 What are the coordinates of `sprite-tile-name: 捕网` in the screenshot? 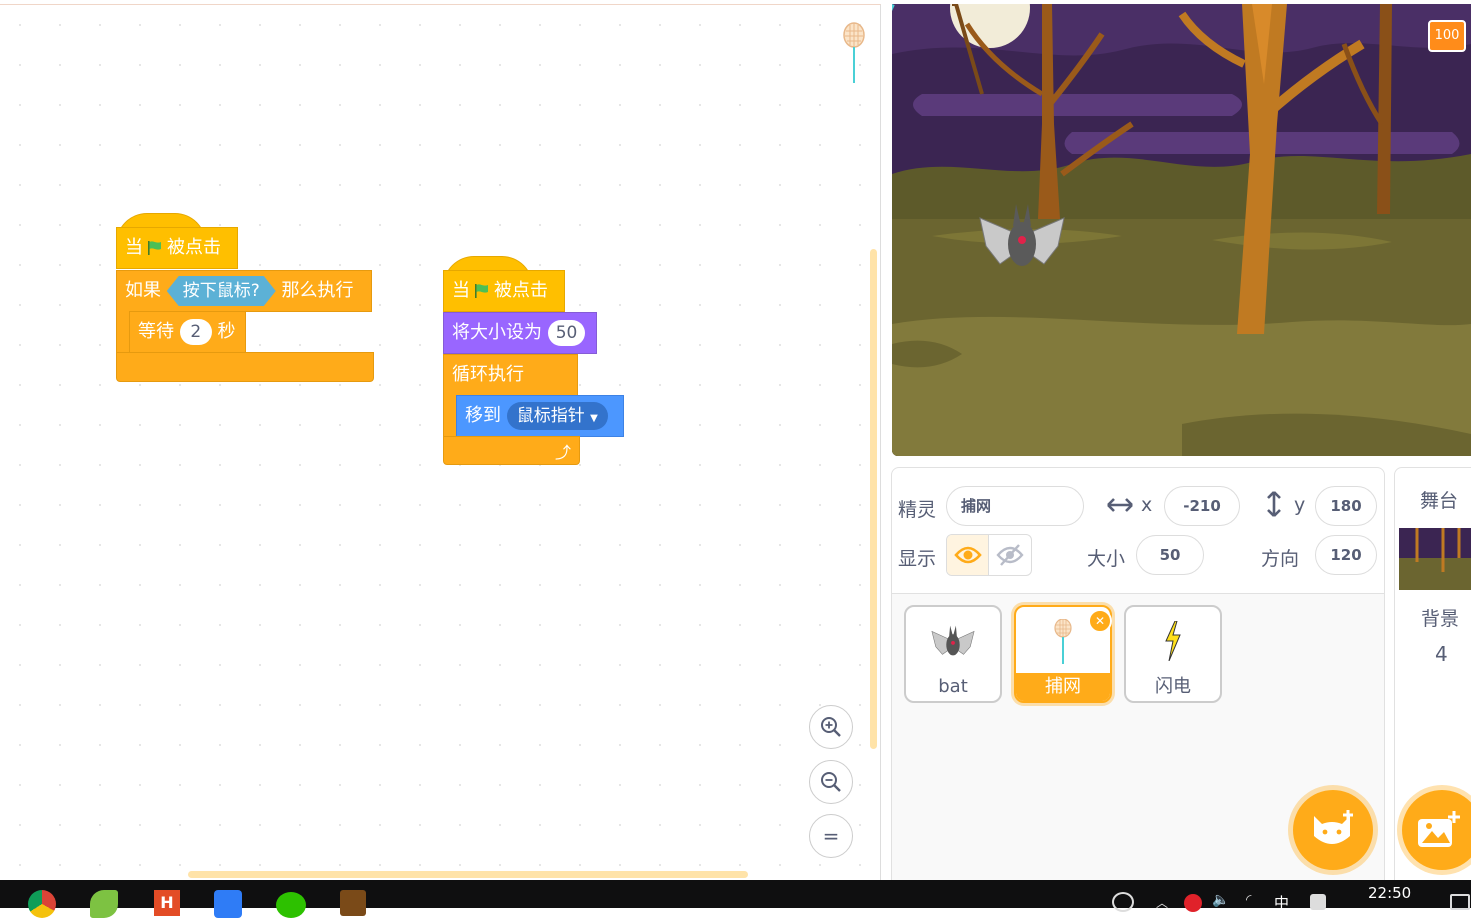 It's located at (1063, 687).